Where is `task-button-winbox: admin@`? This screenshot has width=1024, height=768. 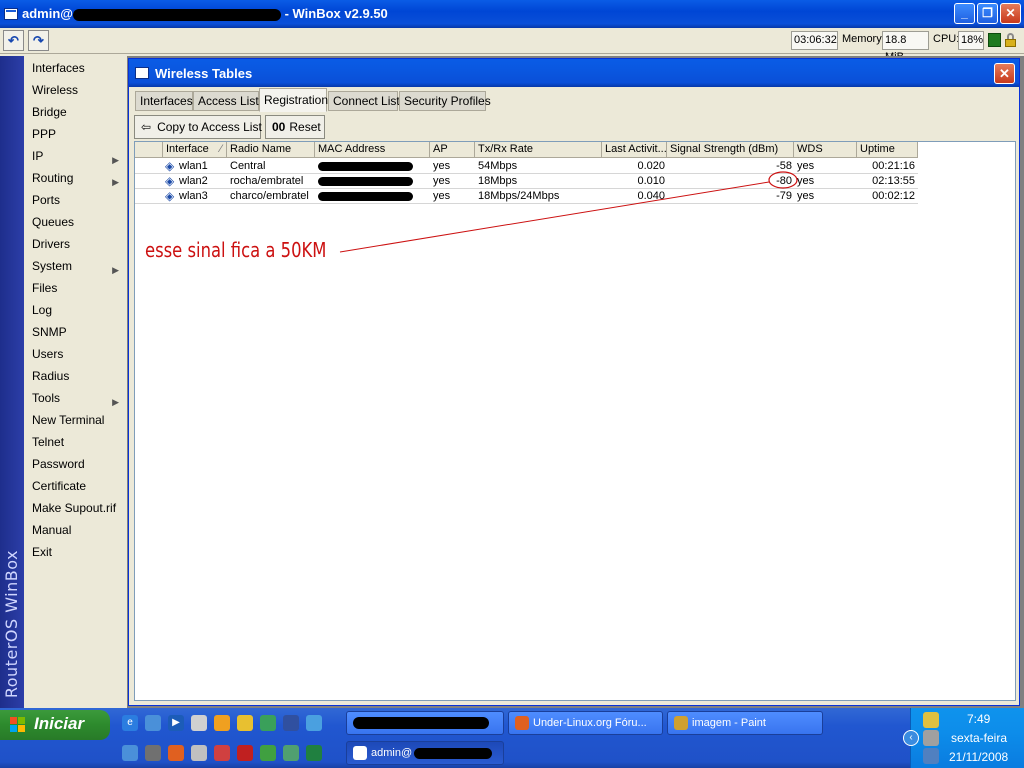 task-button-winbox: admin@ is located at coordinates (425, 753).